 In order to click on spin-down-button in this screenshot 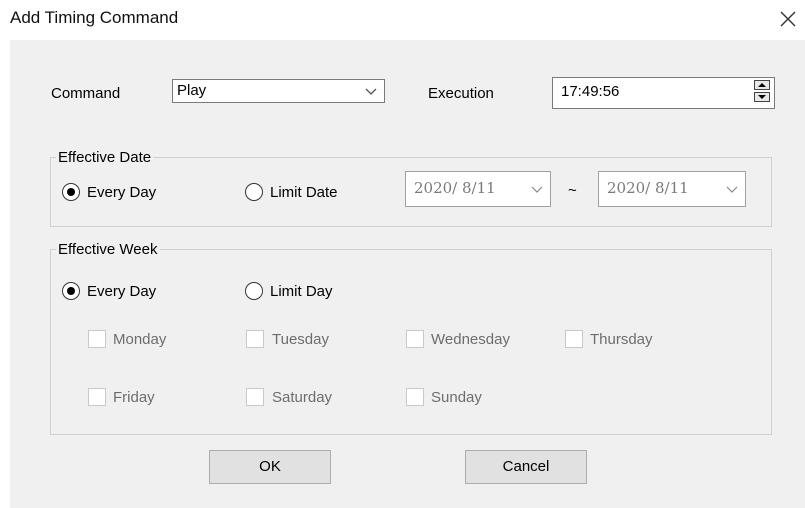, I will do `click(762, 97)`.